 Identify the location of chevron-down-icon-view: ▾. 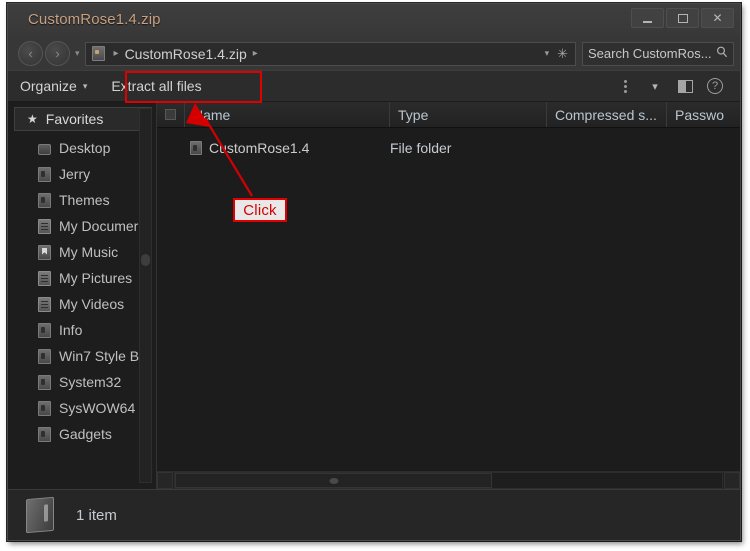
(655, 86).